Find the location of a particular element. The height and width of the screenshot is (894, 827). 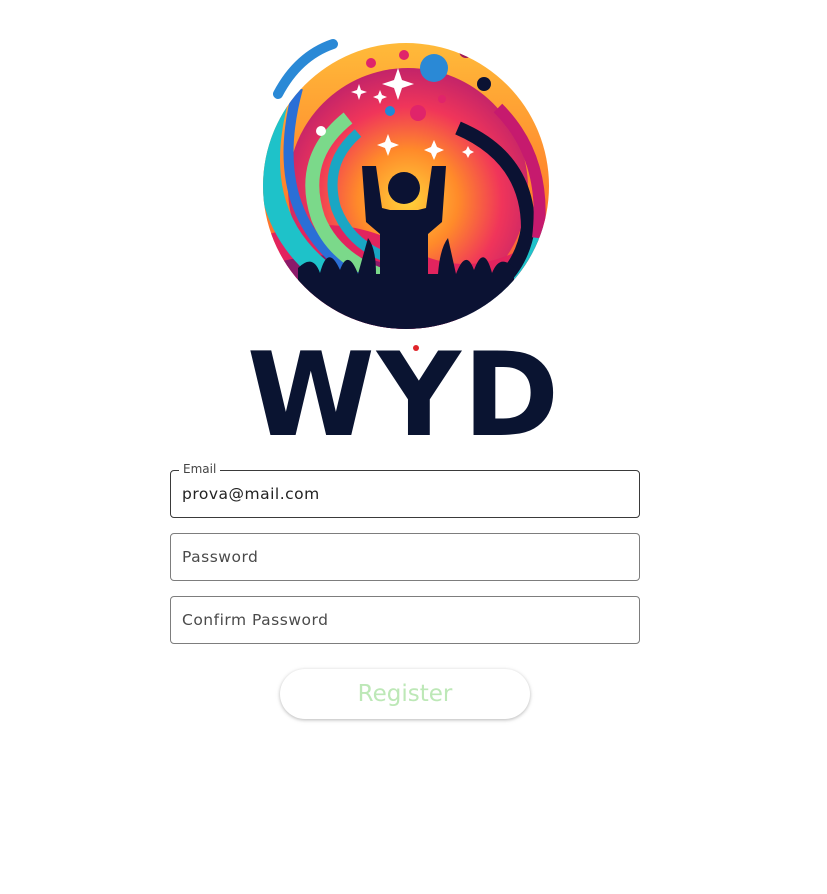

email-field: Email is located at coordinates (405, 490).